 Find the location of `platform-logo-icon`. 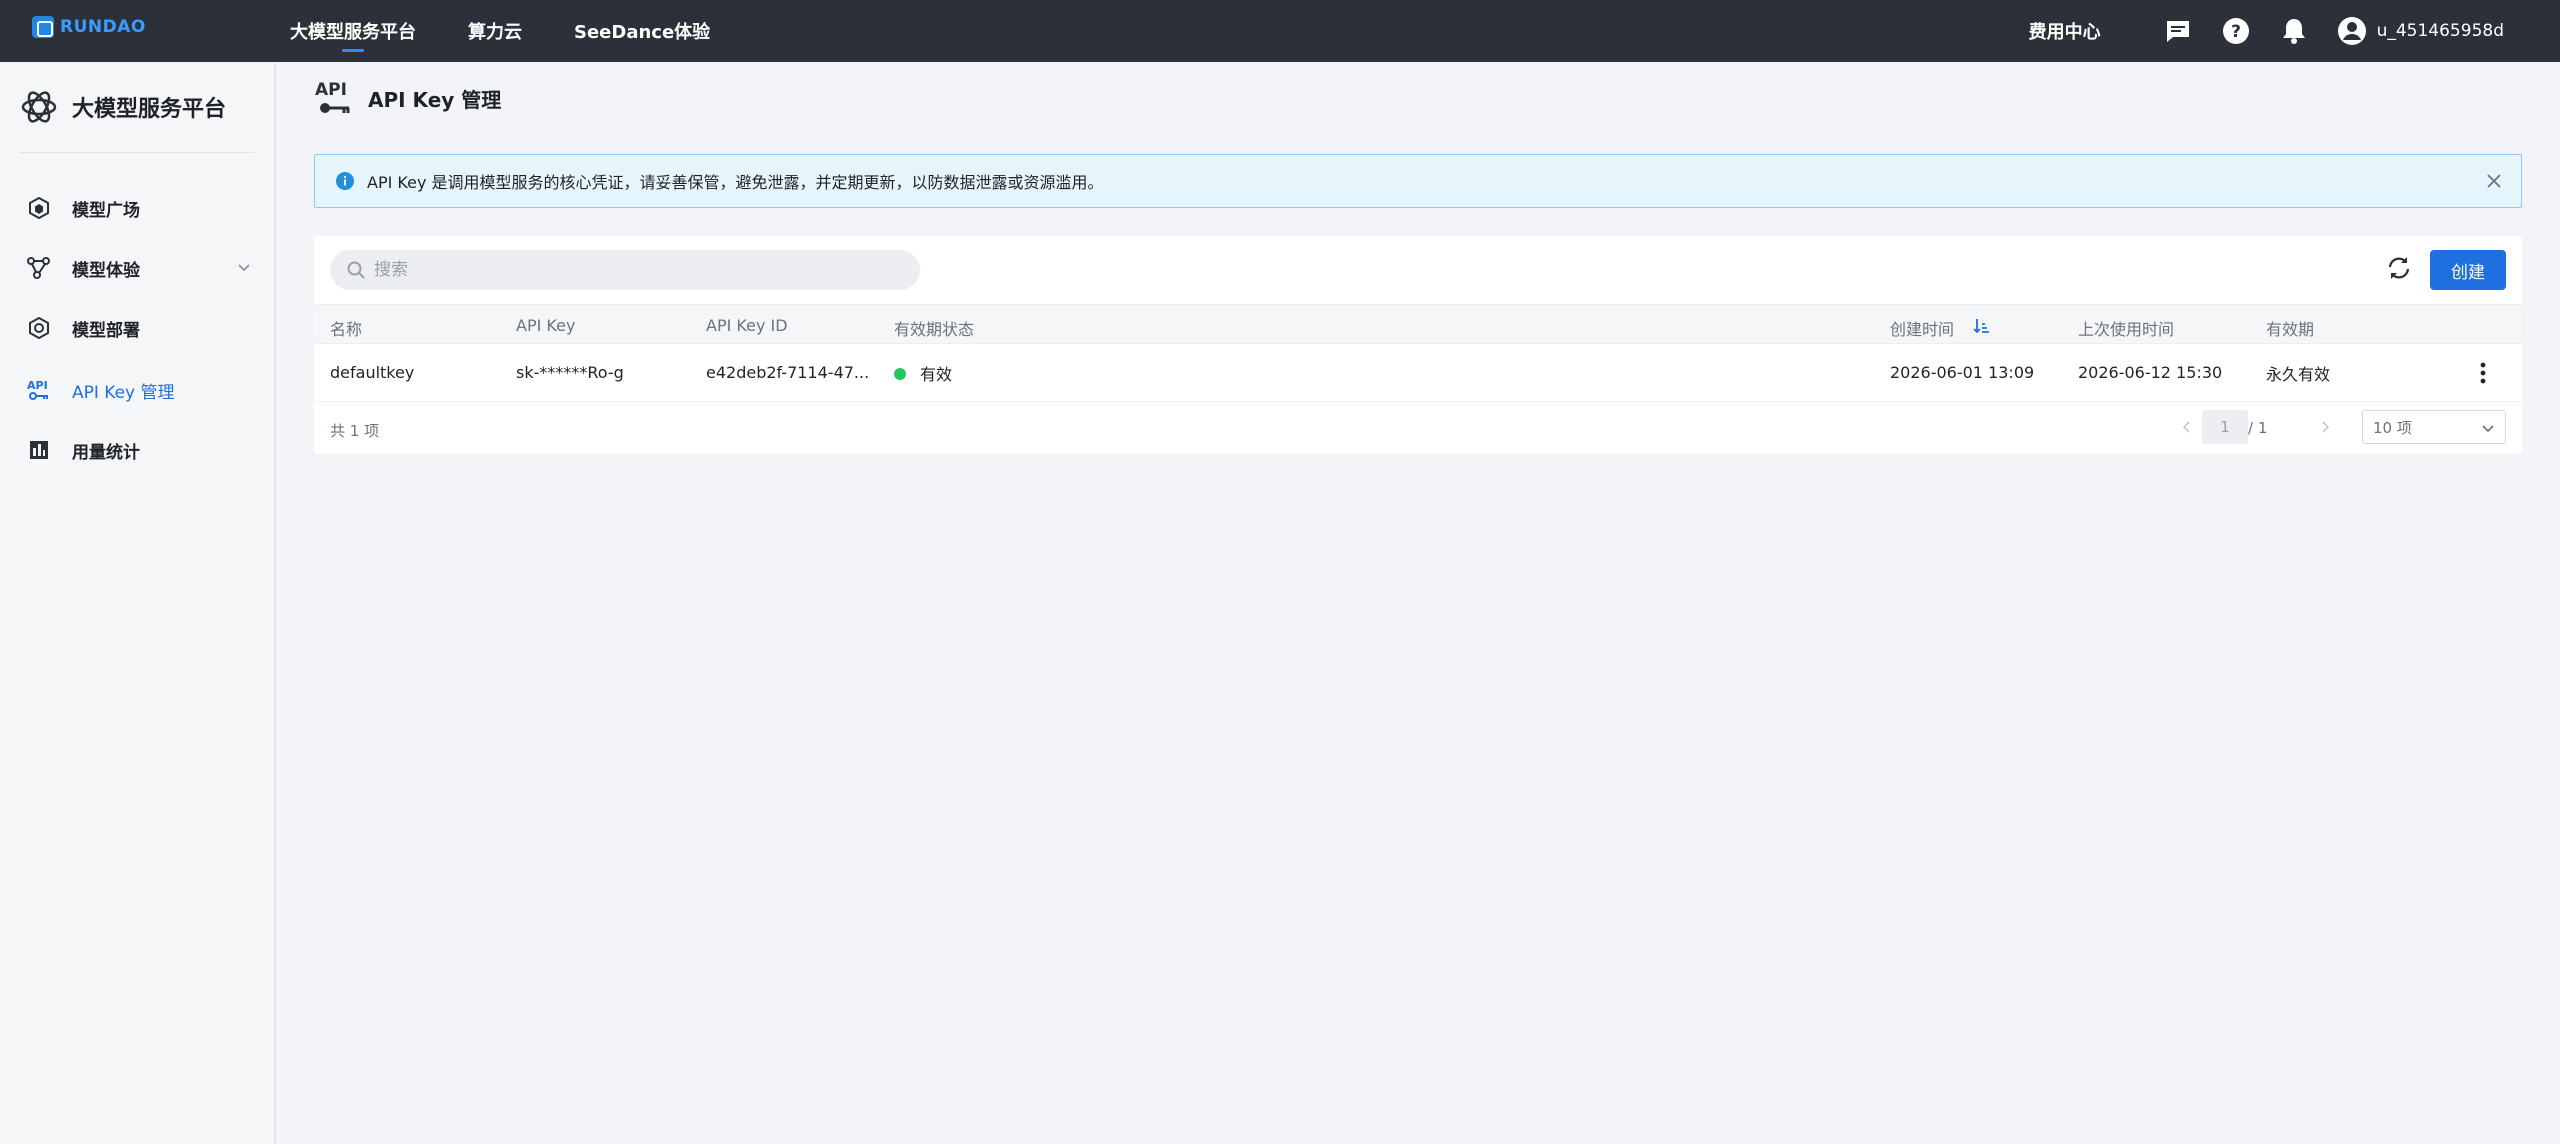

platform-logo-icon is located at coordinates (39, 107).